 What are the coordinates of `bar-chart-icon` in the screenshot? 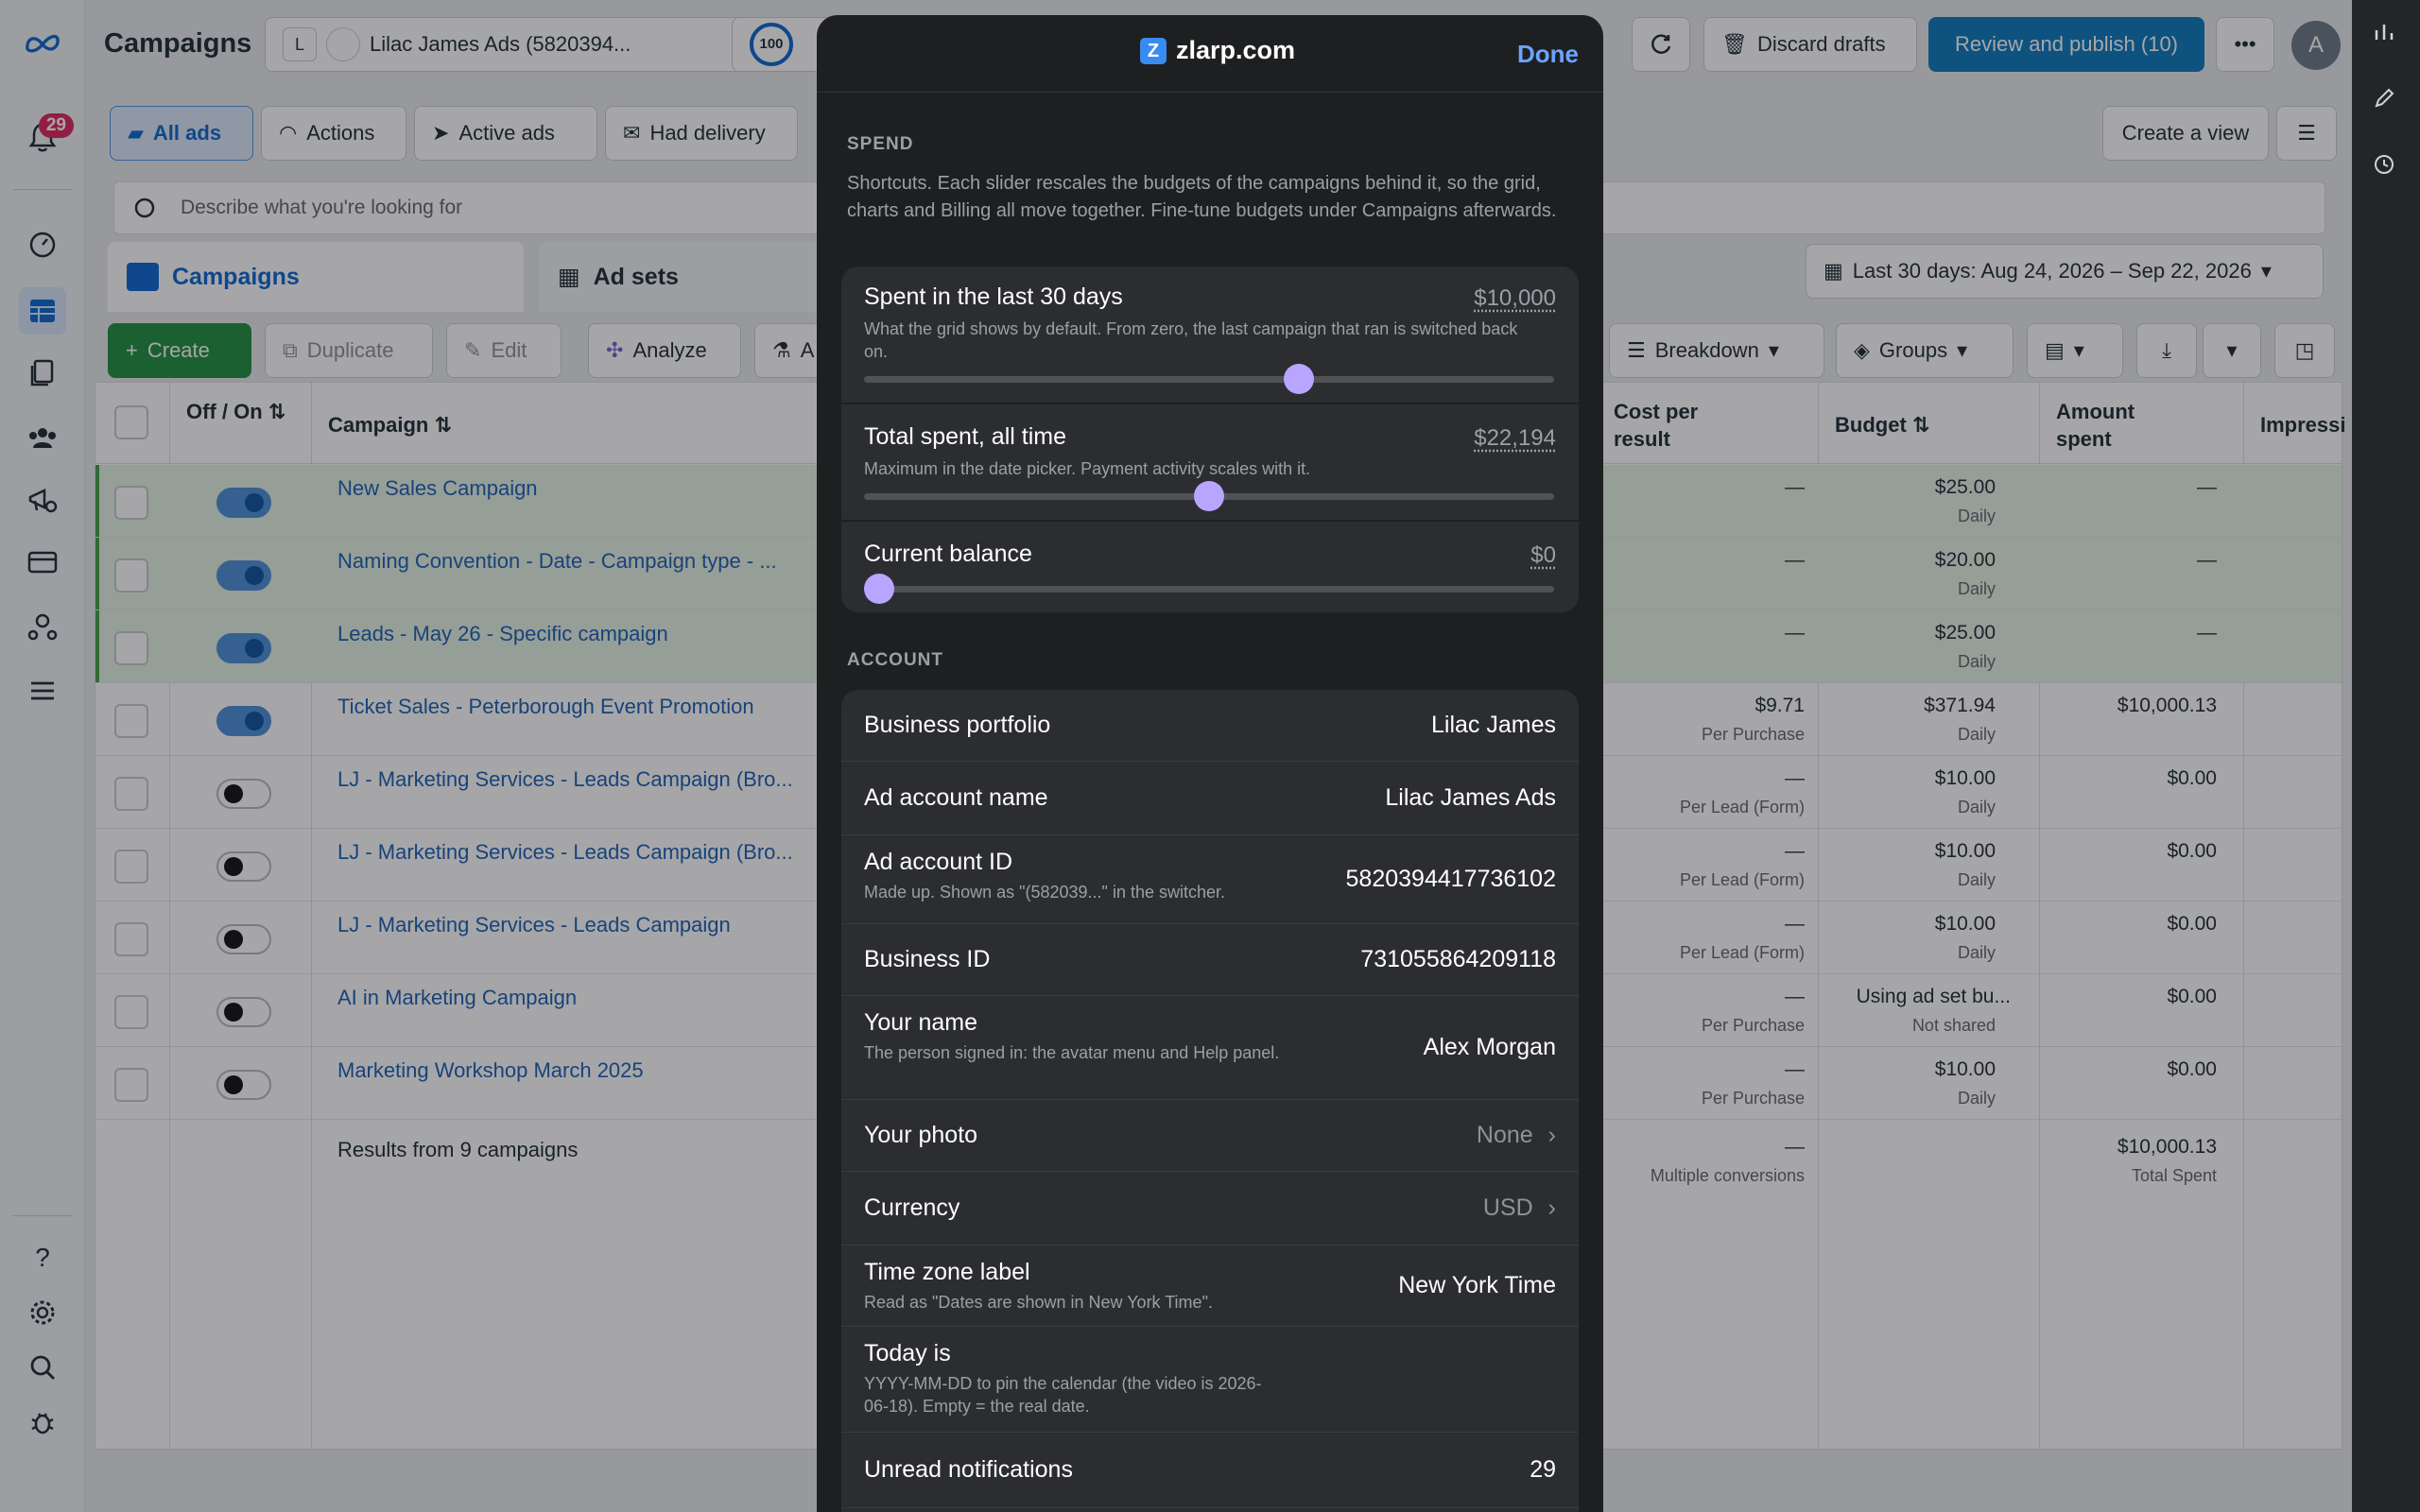 It's located at (2387, 35).